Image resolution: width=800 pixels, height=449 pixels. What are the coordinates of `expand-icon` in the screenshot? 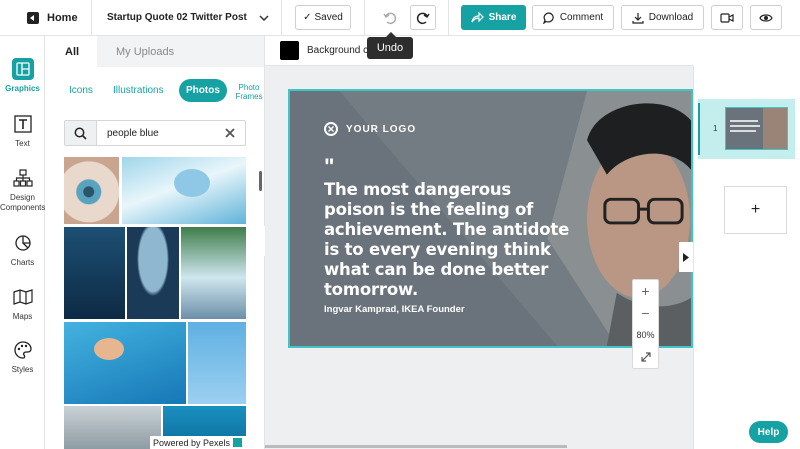 It's located at (645, 357).